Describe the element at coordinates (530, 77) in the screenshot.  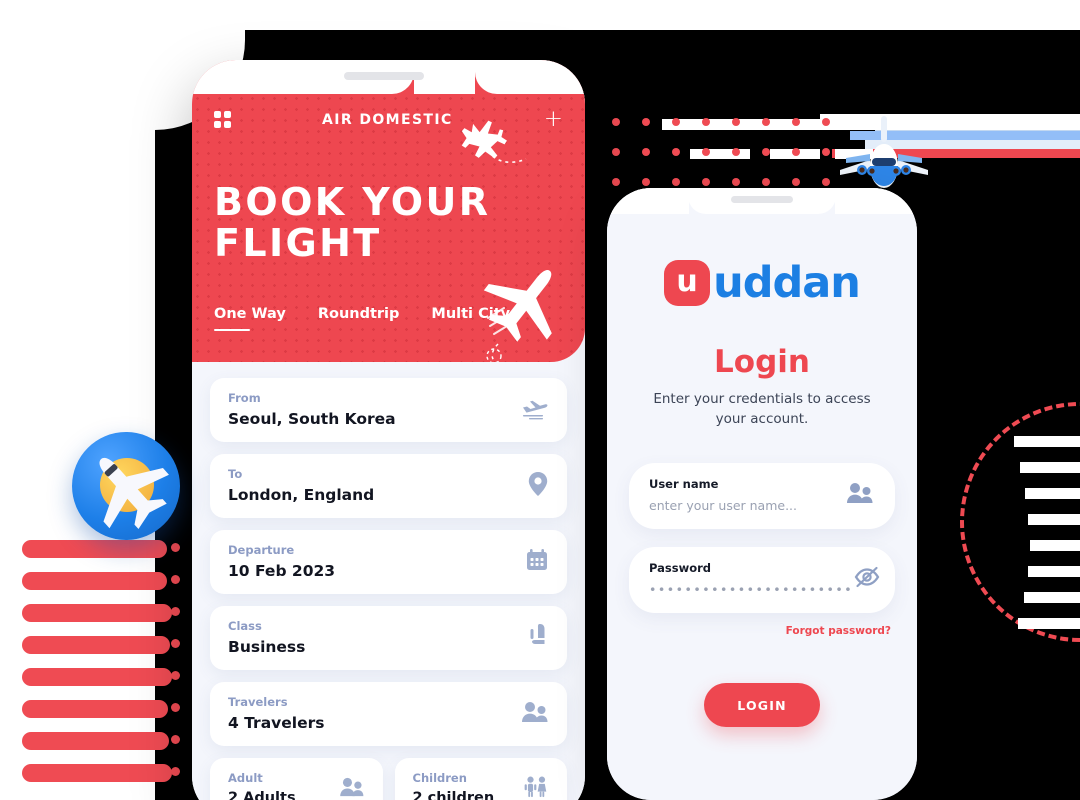
I see `phone-notch-right` at that location.